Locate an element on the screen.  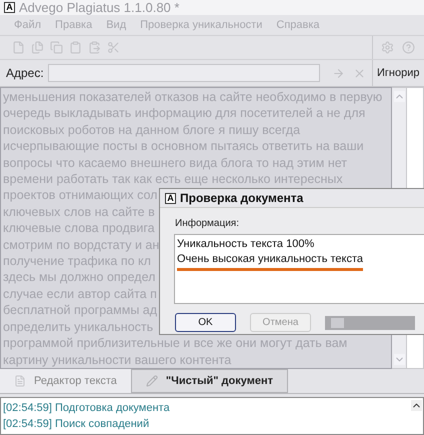
address-label: Адрес: is located at coordinates (25, 73).